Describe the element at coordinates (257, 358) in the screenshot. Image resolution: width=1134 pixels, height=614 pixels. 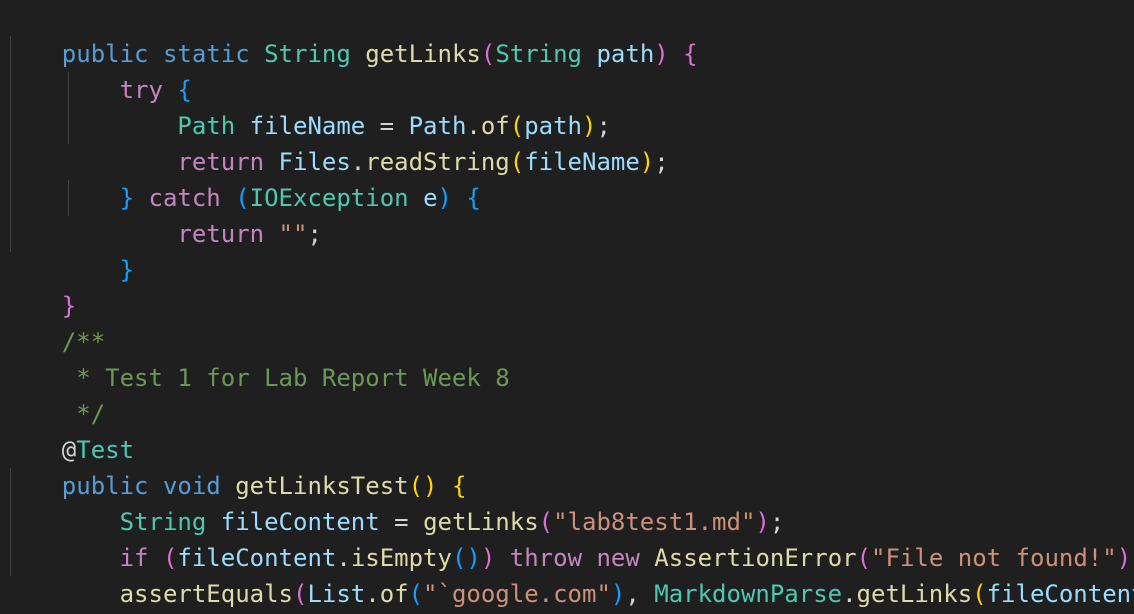
I see `code-line-10: * Test 1 for Lab Report Week 8` at that location.